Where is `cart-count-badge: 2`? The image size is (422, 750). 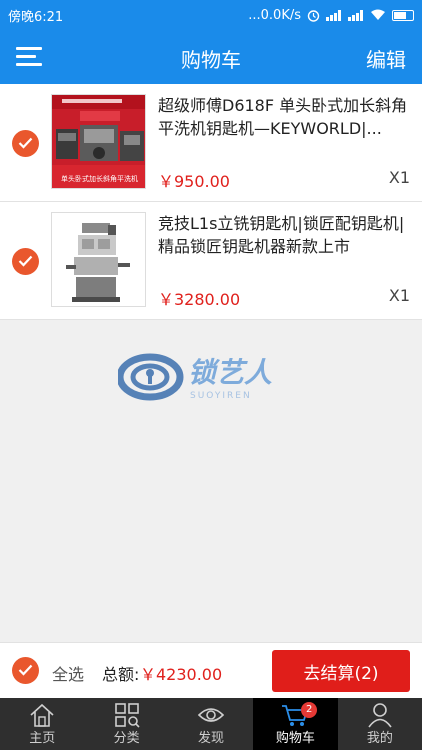
cart-count-badge: 2 is located at coordinates (309, 710).